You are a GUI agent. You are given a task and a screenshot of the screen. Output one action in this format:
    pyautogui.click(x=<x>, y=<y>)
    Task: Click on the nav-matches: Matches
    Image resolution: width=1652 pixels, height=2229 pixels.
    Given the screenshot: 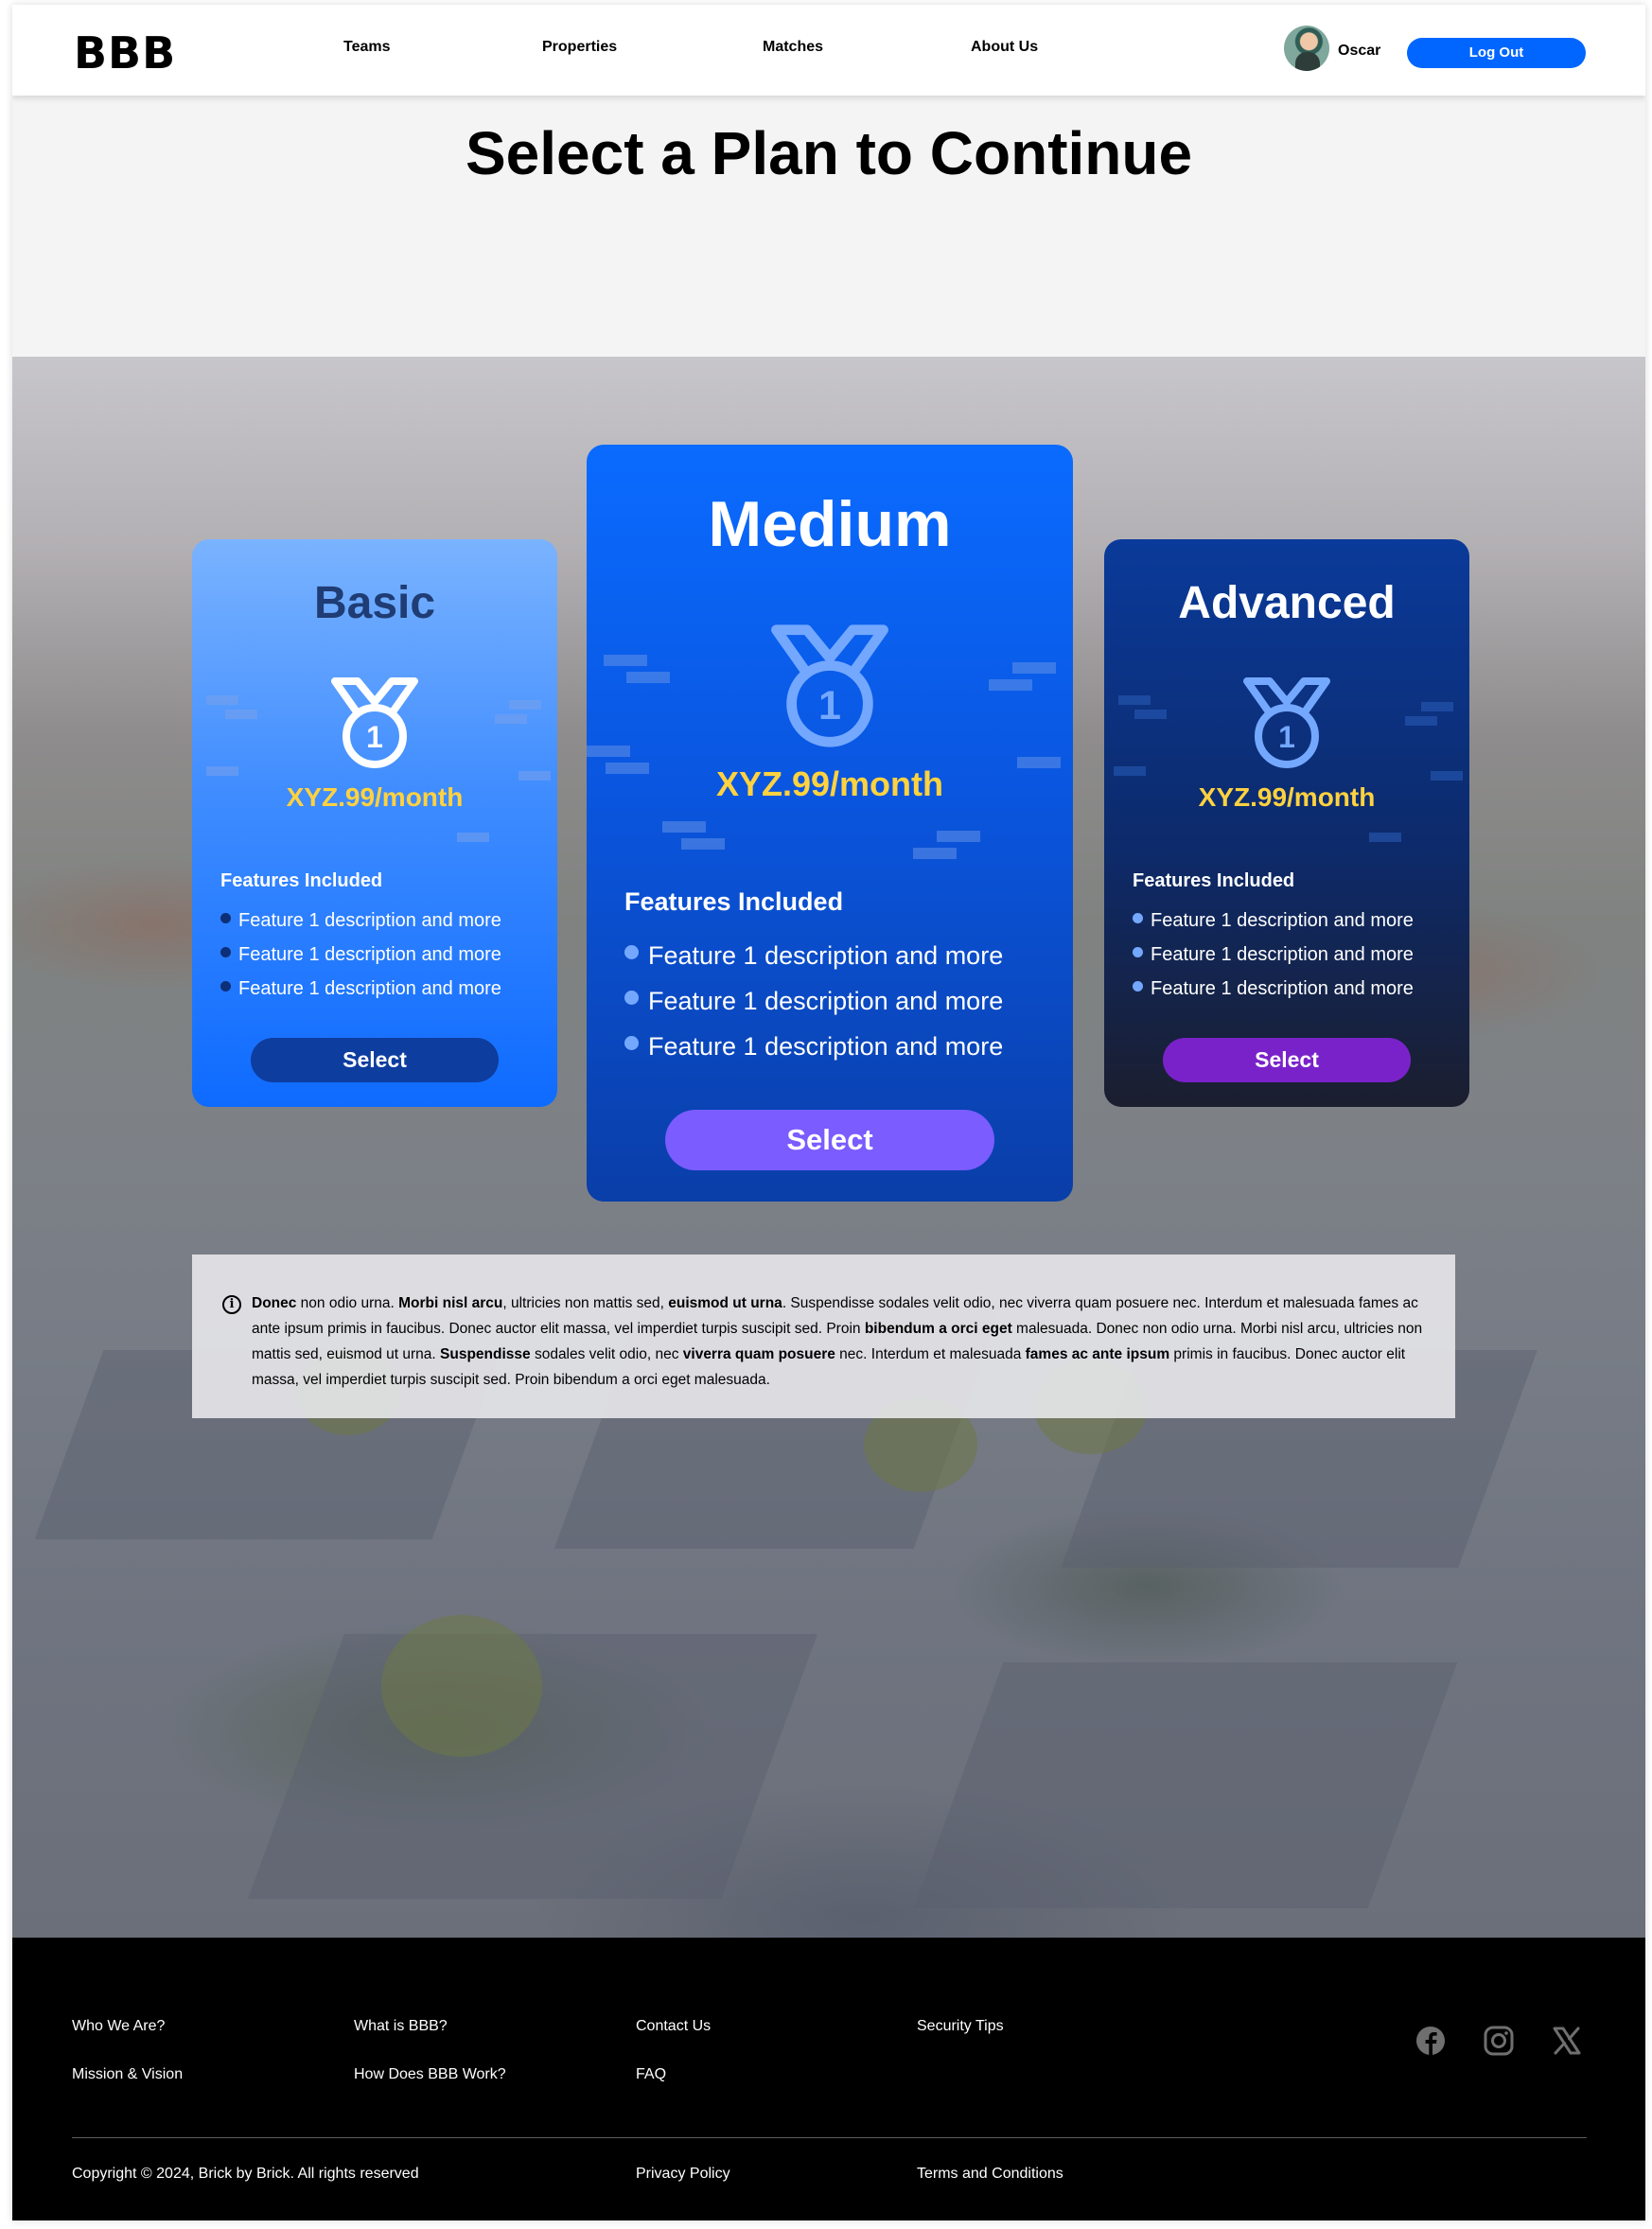 What is the action you would take?
    pyautogui.click(x=793, y=47)
    